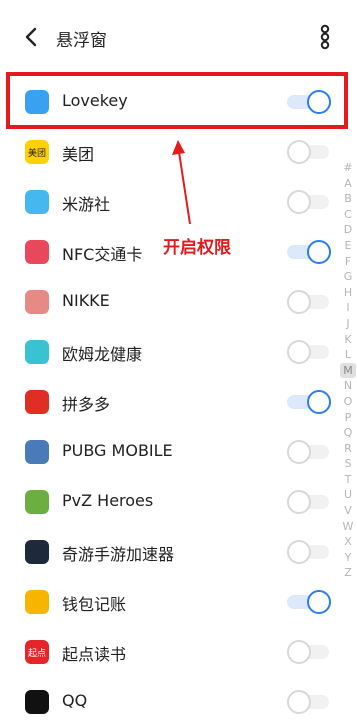  I want to click on app-row: NIKKE, so click(178, 303).